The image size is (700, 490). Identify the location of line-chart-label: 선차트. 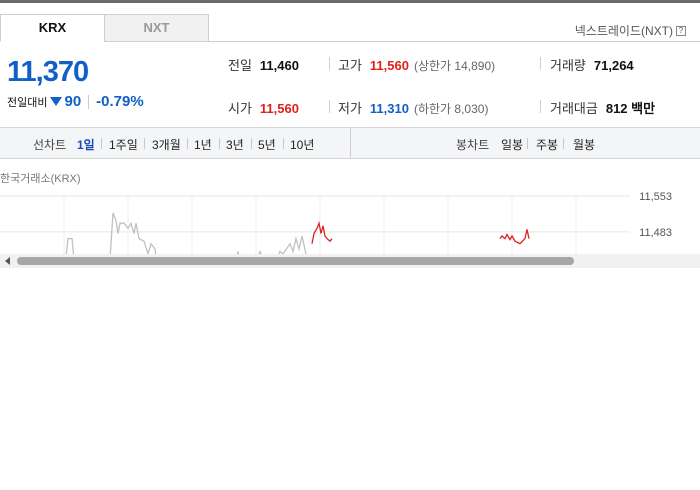
(50, 145).